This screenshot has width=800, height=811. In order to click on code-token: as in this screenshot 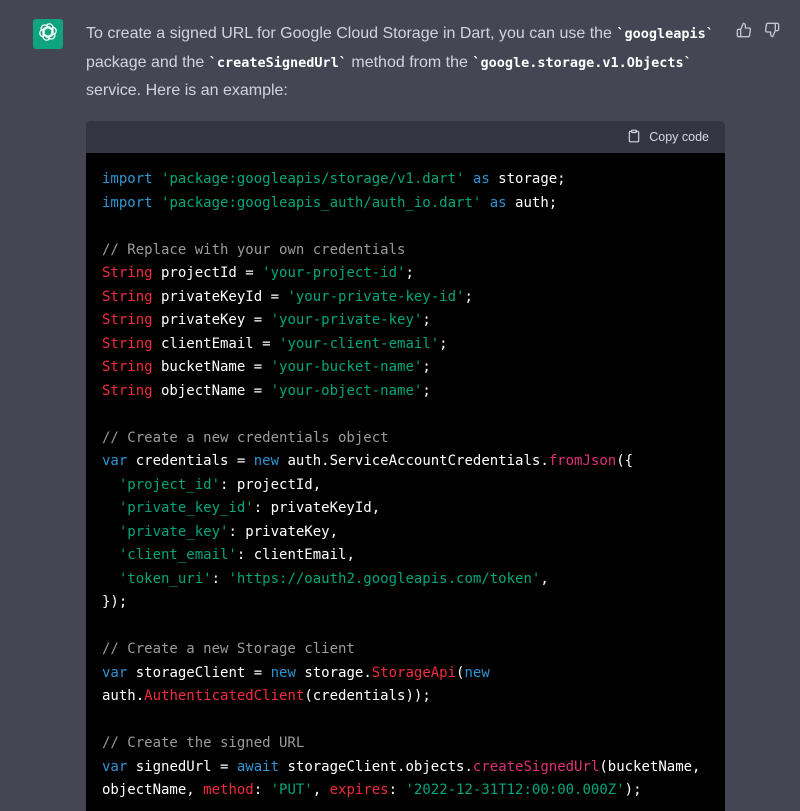, I will do `click(498, 202)`.